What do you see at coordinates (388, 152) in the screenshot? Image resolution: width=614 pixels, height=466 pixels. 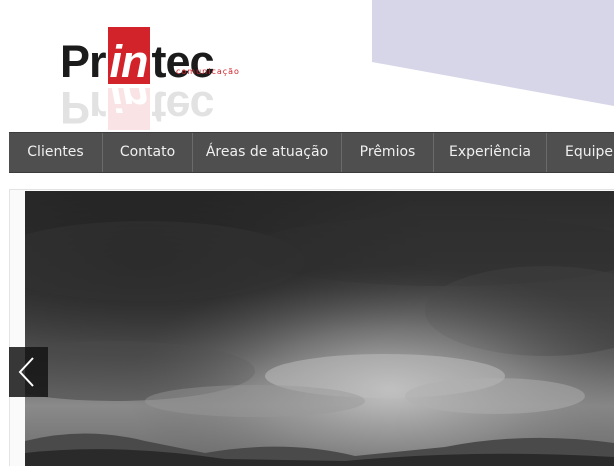 I see `nav-item-premios: Prêmios` at bounding box center [388, 152].